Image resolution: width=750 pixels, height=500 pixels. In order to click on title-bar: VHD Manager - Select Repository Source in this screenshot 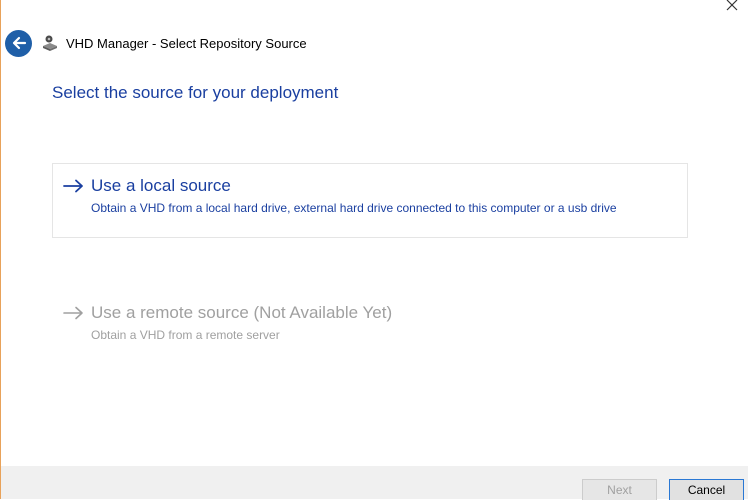, I will do `click(156, 43)`.